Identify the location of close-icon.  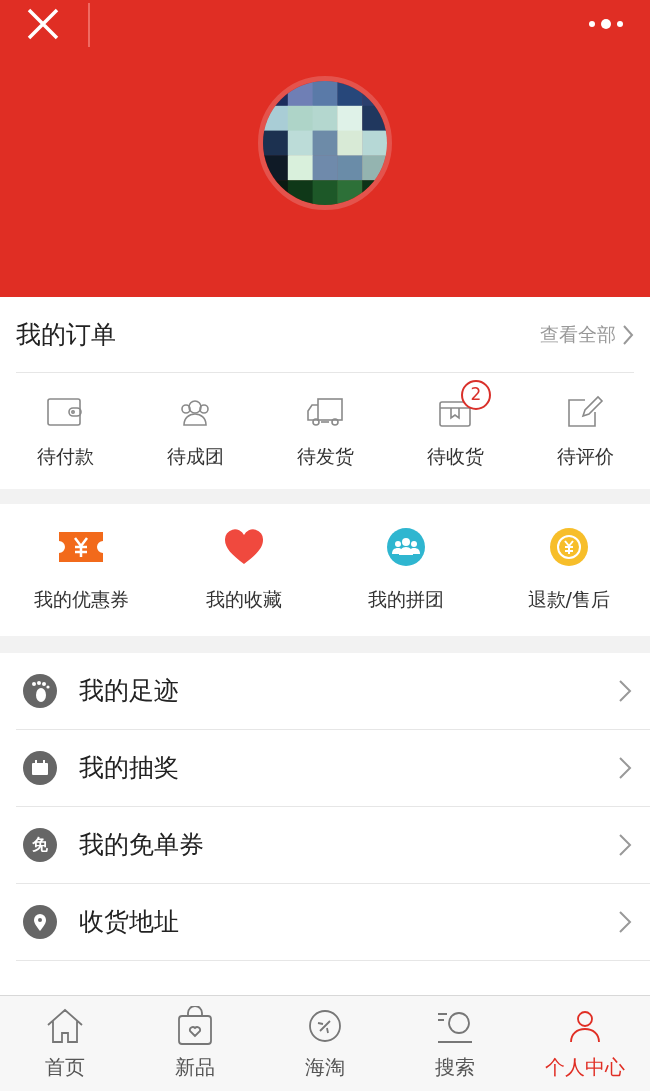
(43, 24).